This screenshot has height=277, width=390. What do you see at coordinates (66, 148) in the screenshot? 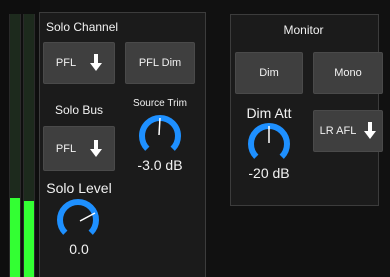
I see `solo-bus-dropdown-label: PFL` at bounding box center [66, 148].